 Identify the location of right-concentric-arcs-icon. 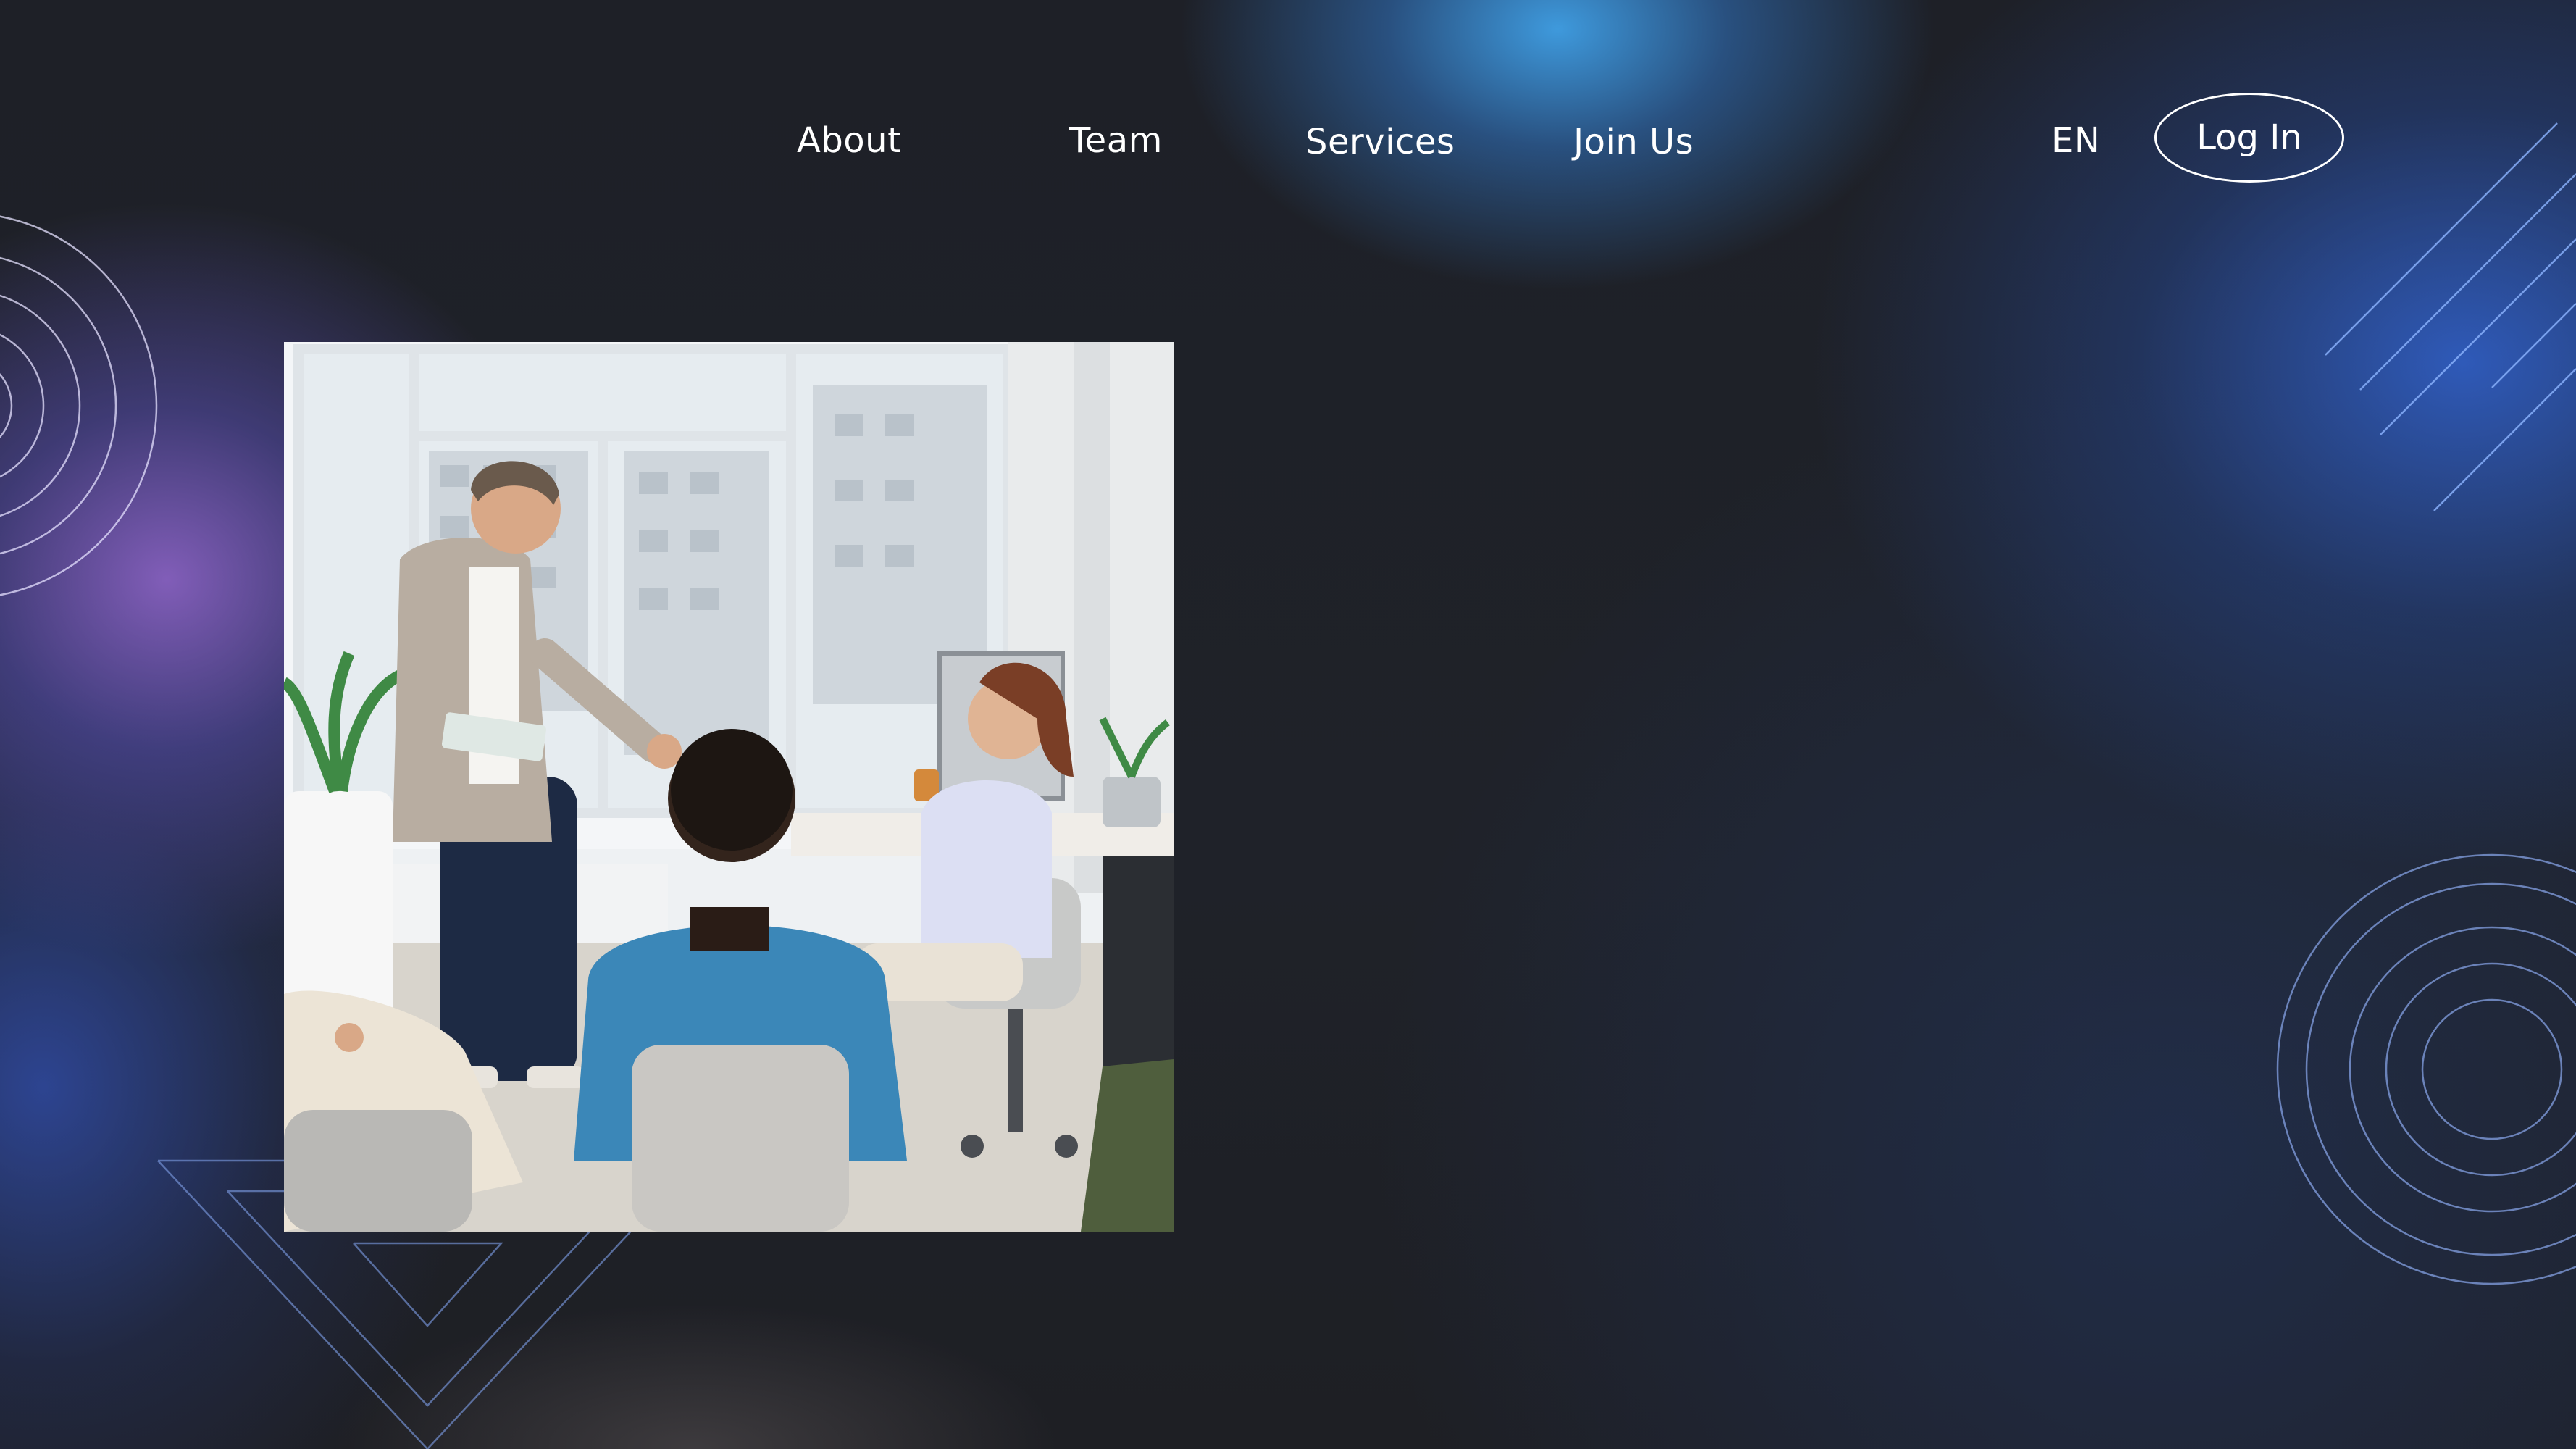
(2426, 1069).